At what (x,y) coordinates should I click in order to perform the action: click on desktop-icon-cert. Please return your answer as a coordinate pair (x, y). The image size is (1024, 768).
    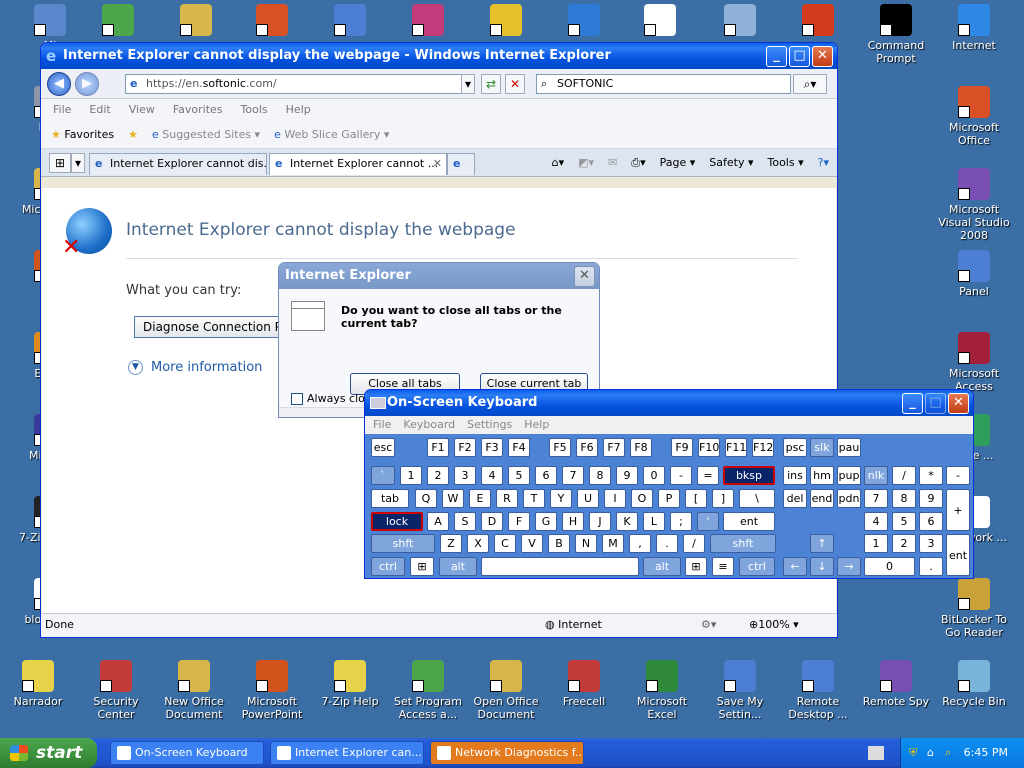
    Looking at the image, I should click on (196, 21).